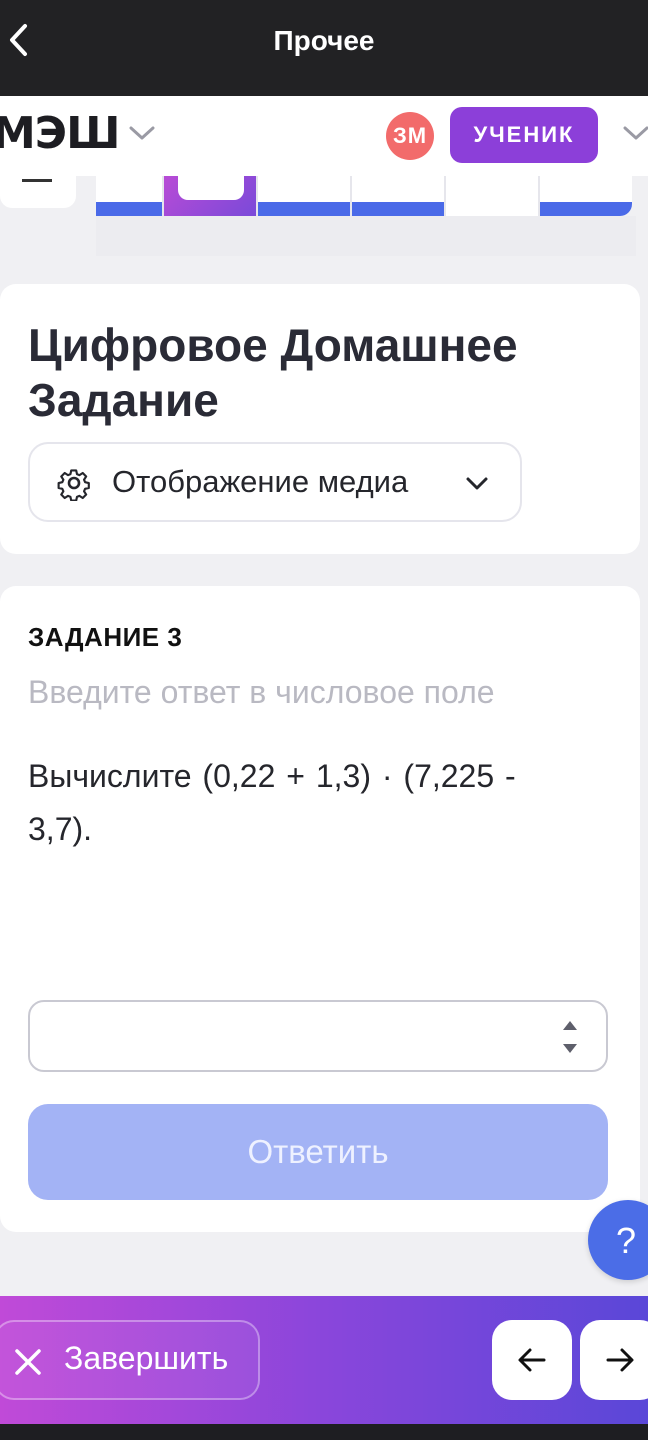 The image size is (648, 1440). What do you see at coordinates (324, 40) in the screenshot?
I see `page-header-title: Прочее` at bounding box center [324, 40].